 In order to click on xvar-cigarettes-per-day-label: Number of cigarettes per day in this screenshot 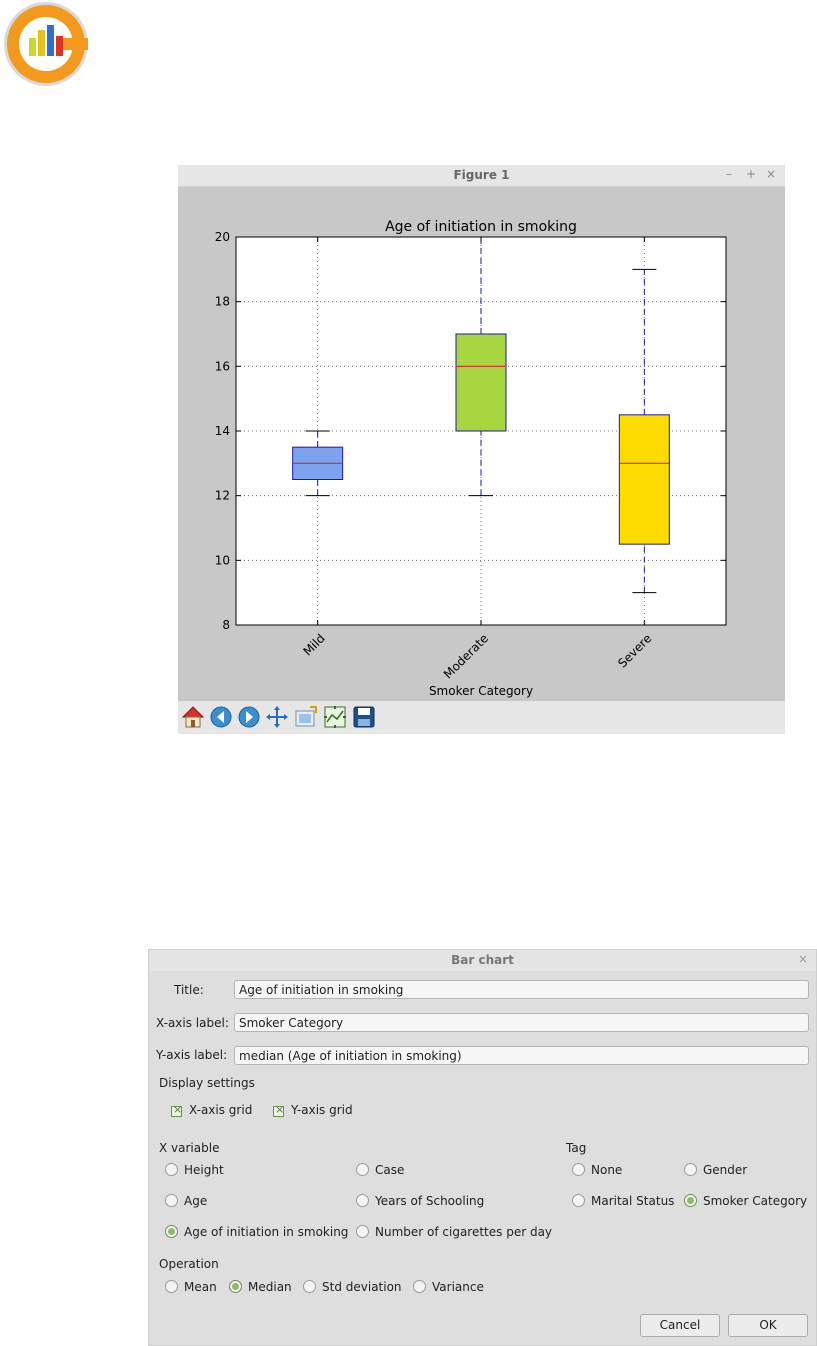, I will do `click(464, 1232)`.